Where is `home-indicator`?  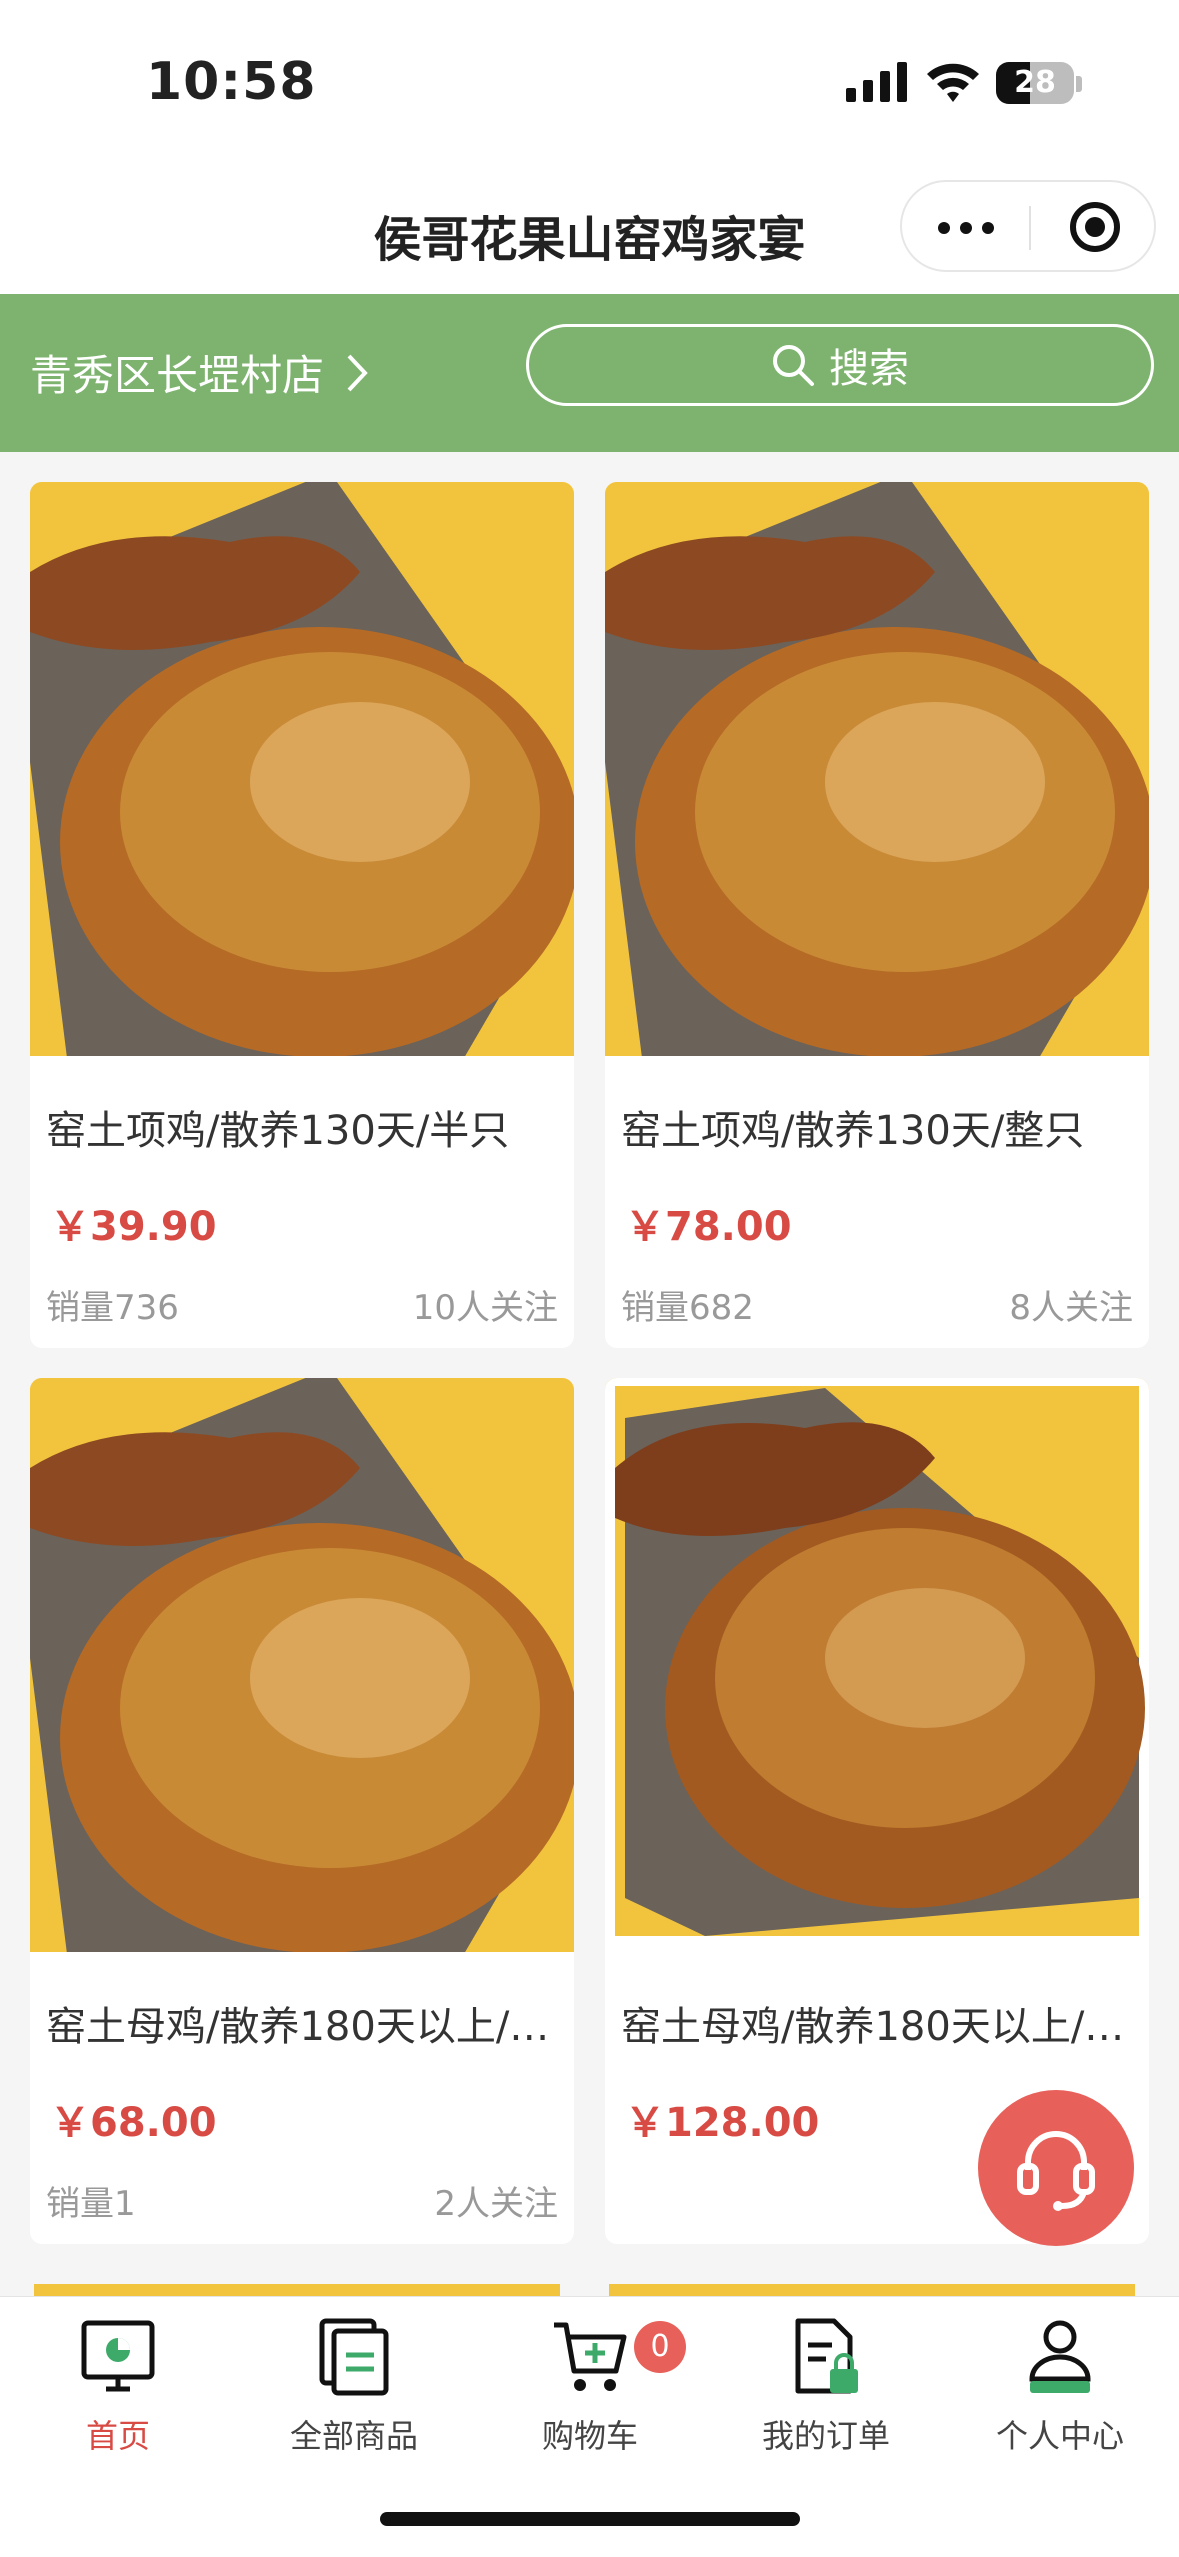 home-indicator is located at coordinates (590, 2519).